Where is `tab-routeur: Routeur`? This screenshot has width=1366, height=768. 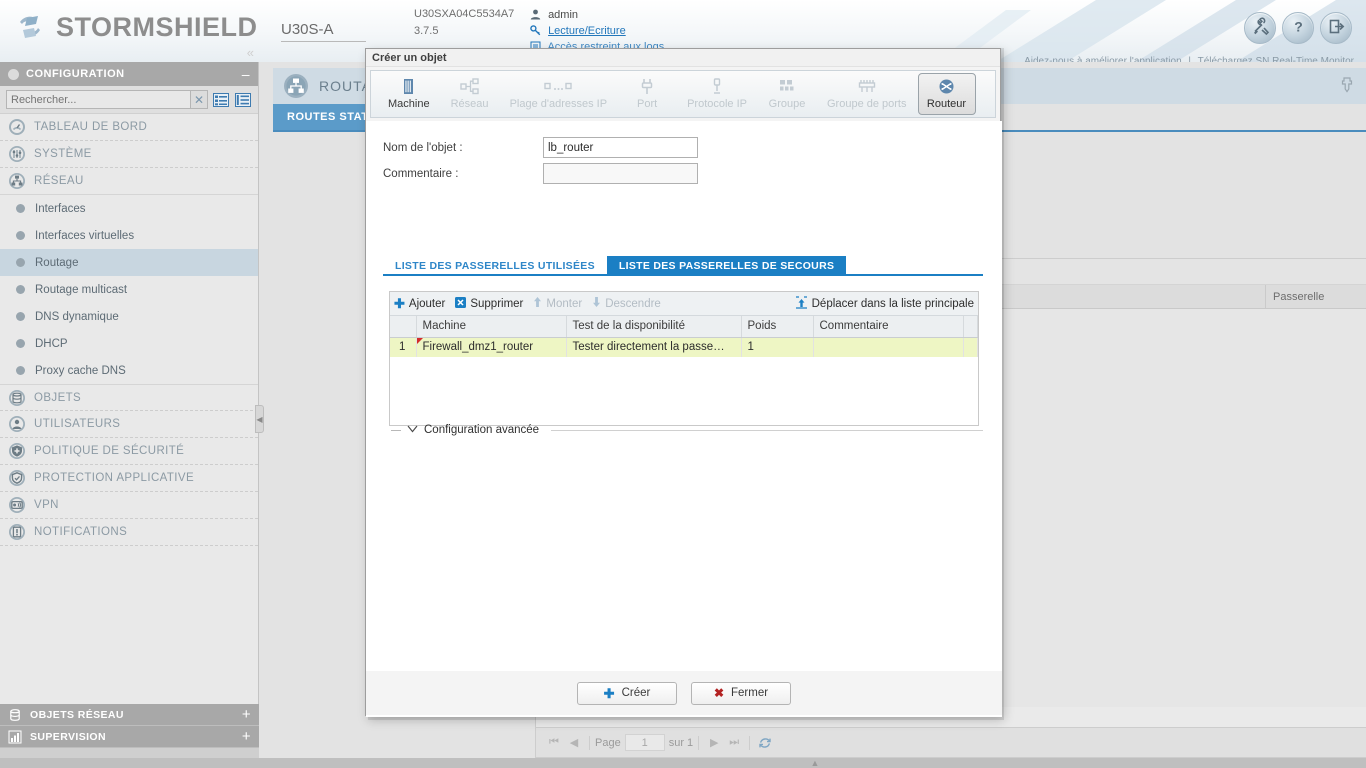
tab-routeur: Routeur is located at coordinates (946, 94).